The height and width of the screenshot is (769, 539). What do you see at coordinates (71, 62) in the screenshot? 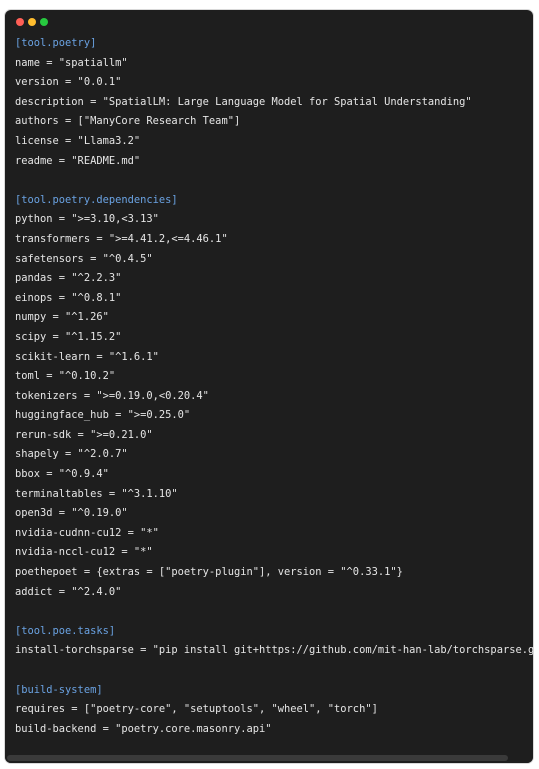
I see `code-line: name = "spatiallm"` at bounding box center [71, 62].